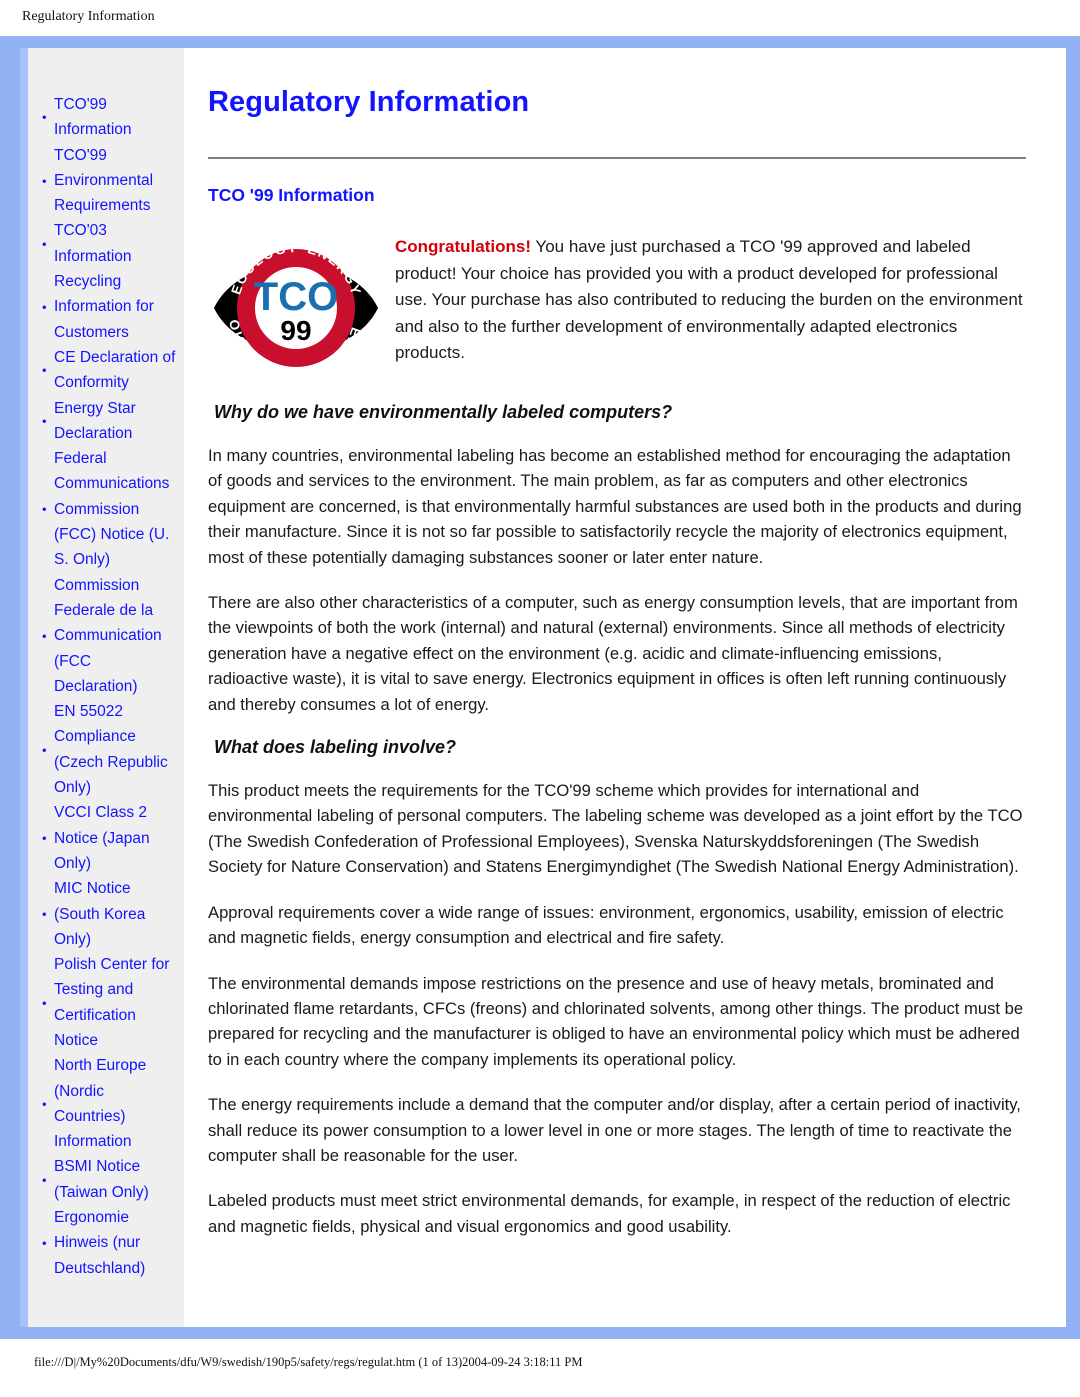  What do you see at coordinates (110, 421) in the screenshot?
I see `sidebar-item-energy-star: Energy Star Declaration` at bounding box center [110, 421].